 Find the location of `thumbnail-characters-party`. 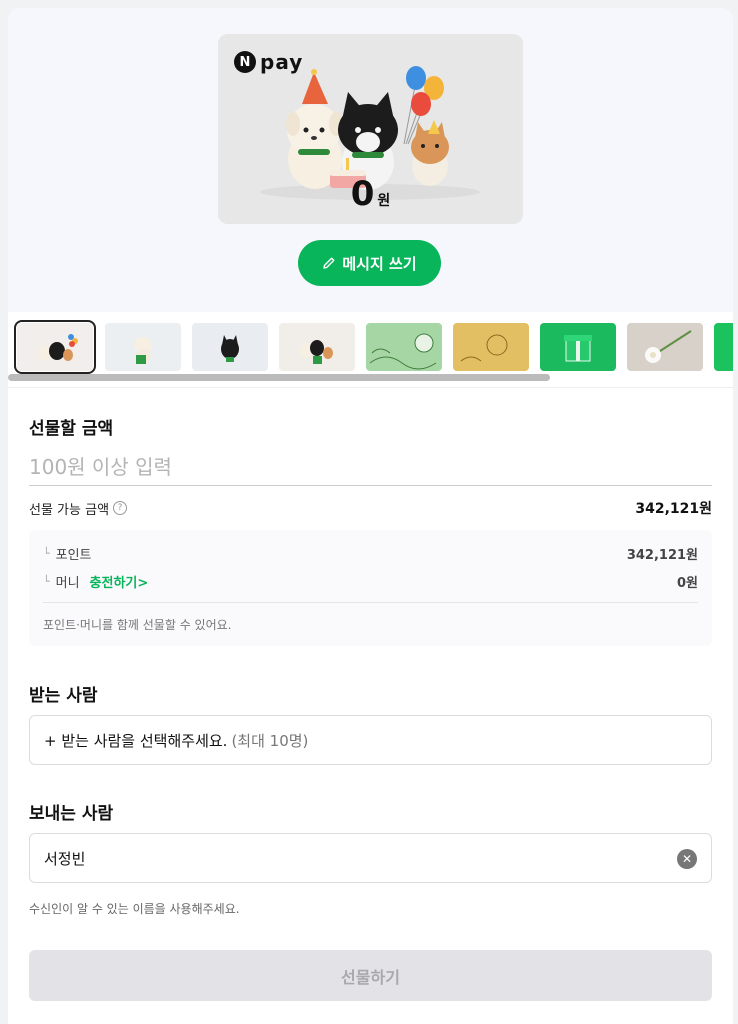

thumbnail-characters-party is located at coordinates (55, 347).